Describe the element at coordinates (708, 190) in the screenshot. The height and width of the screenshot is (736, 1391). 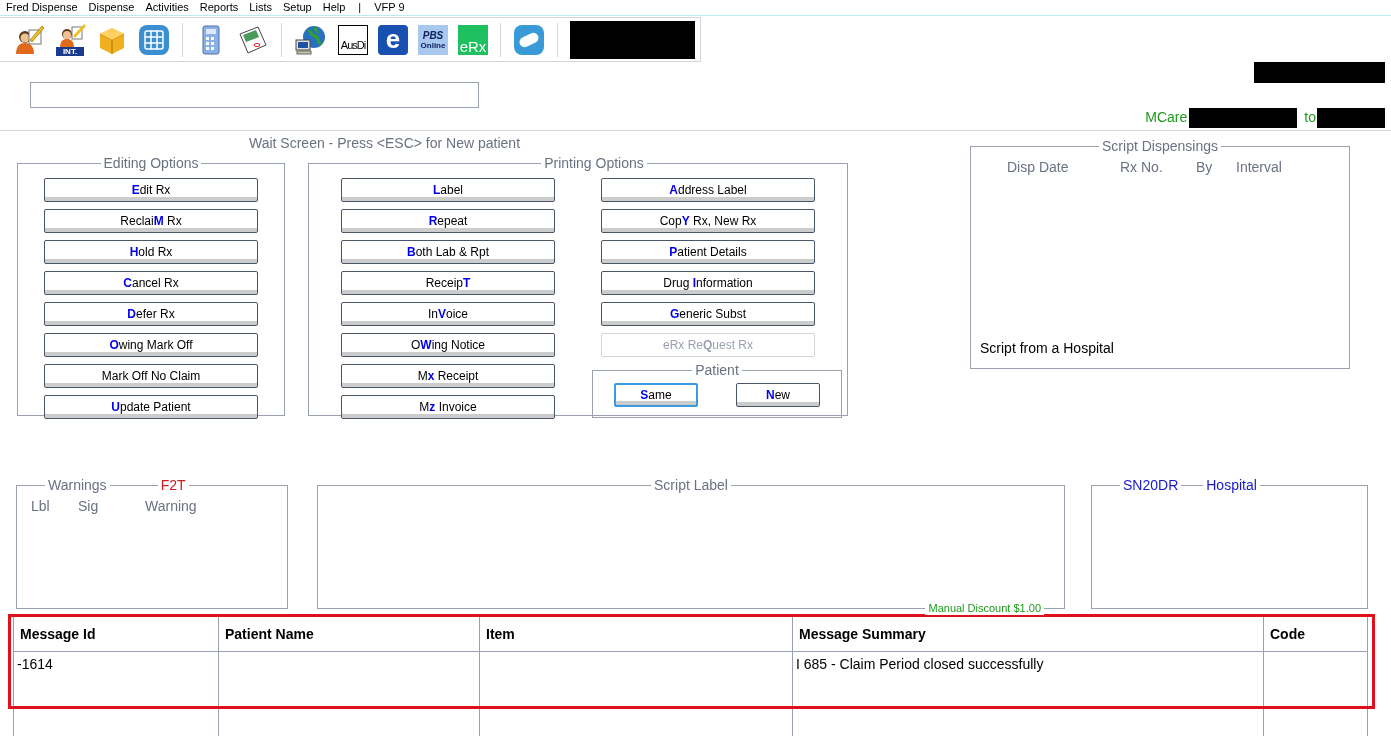
I see `option-button: Address Label` at that location.